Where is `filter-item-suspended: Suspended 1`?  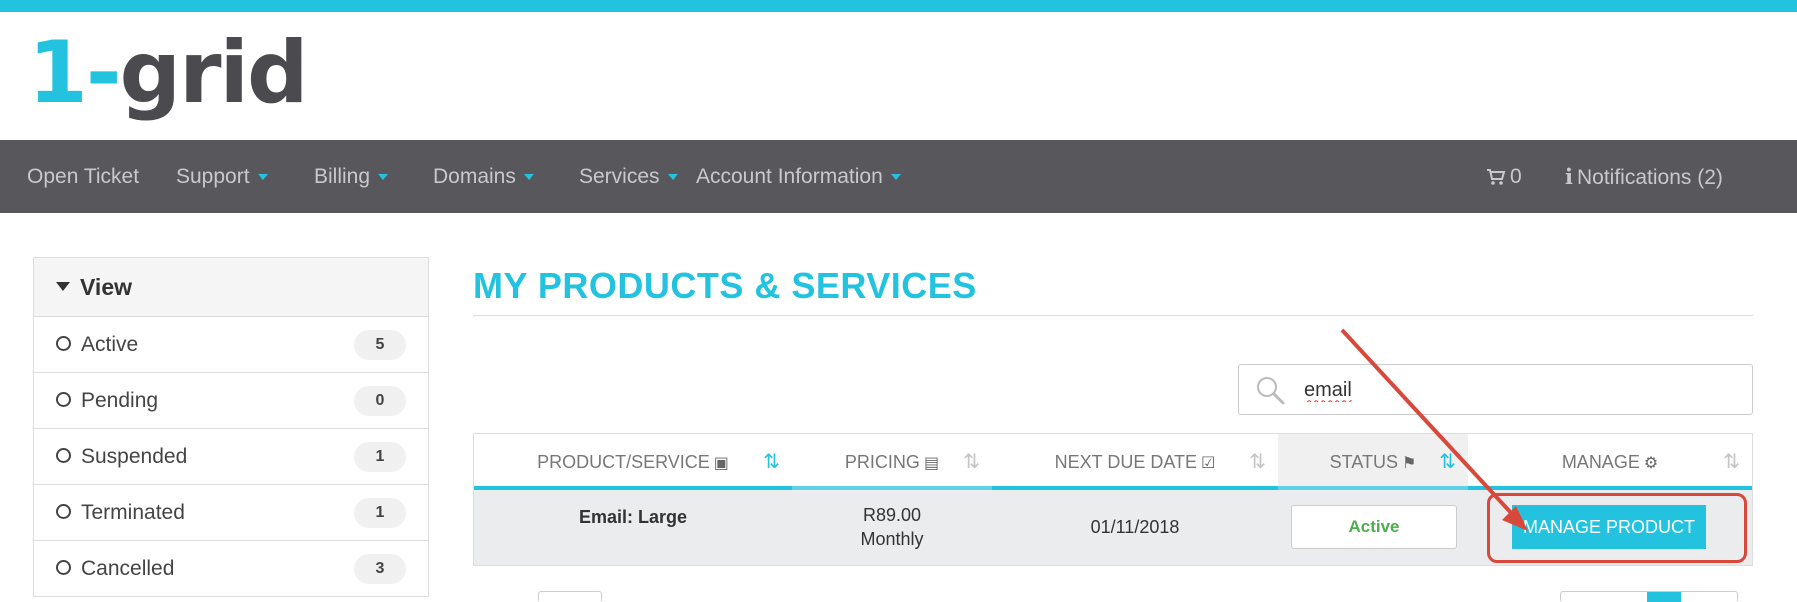 filter-item-suspended: Suspended 1 is located at coordinates (231, 457).